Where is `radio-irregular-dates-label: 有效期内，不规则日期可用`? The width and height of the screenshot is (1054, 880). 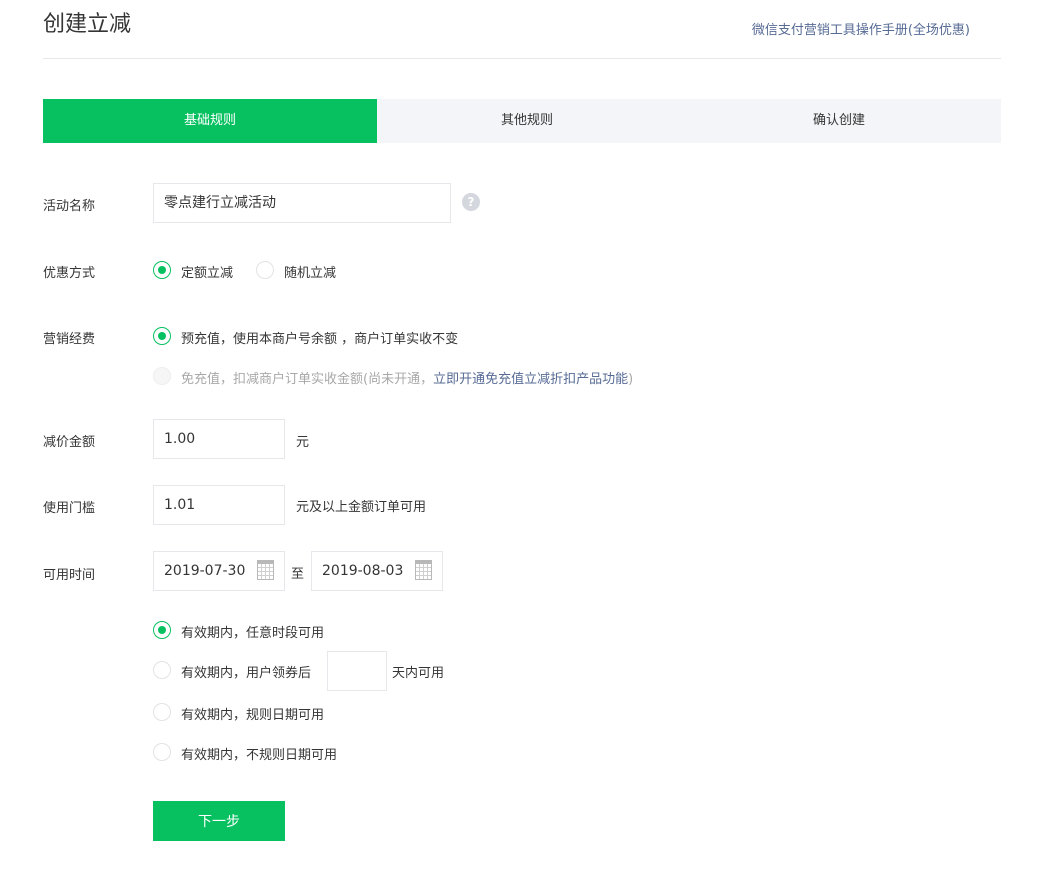
radio-irregular-dates-label: 有效期内，不规则日期可用 is located at coordinates (259, 755).